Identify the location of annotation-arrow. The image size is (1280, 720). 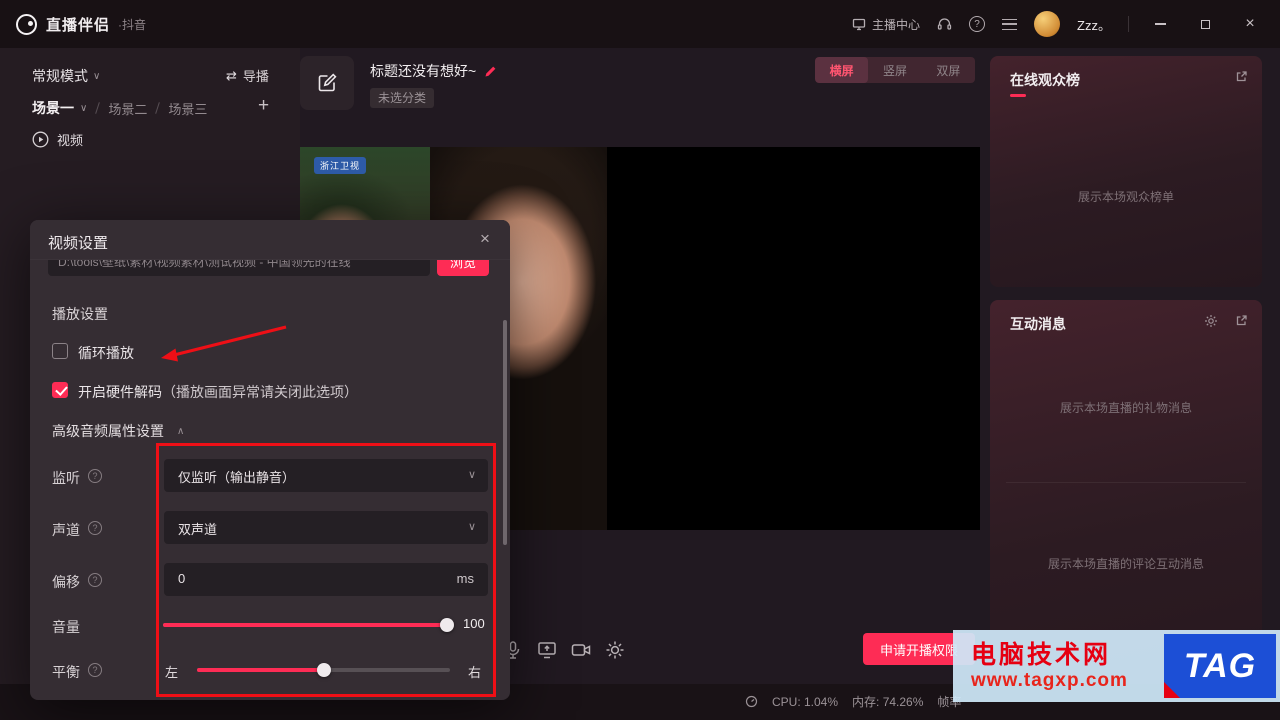
(224, 343).